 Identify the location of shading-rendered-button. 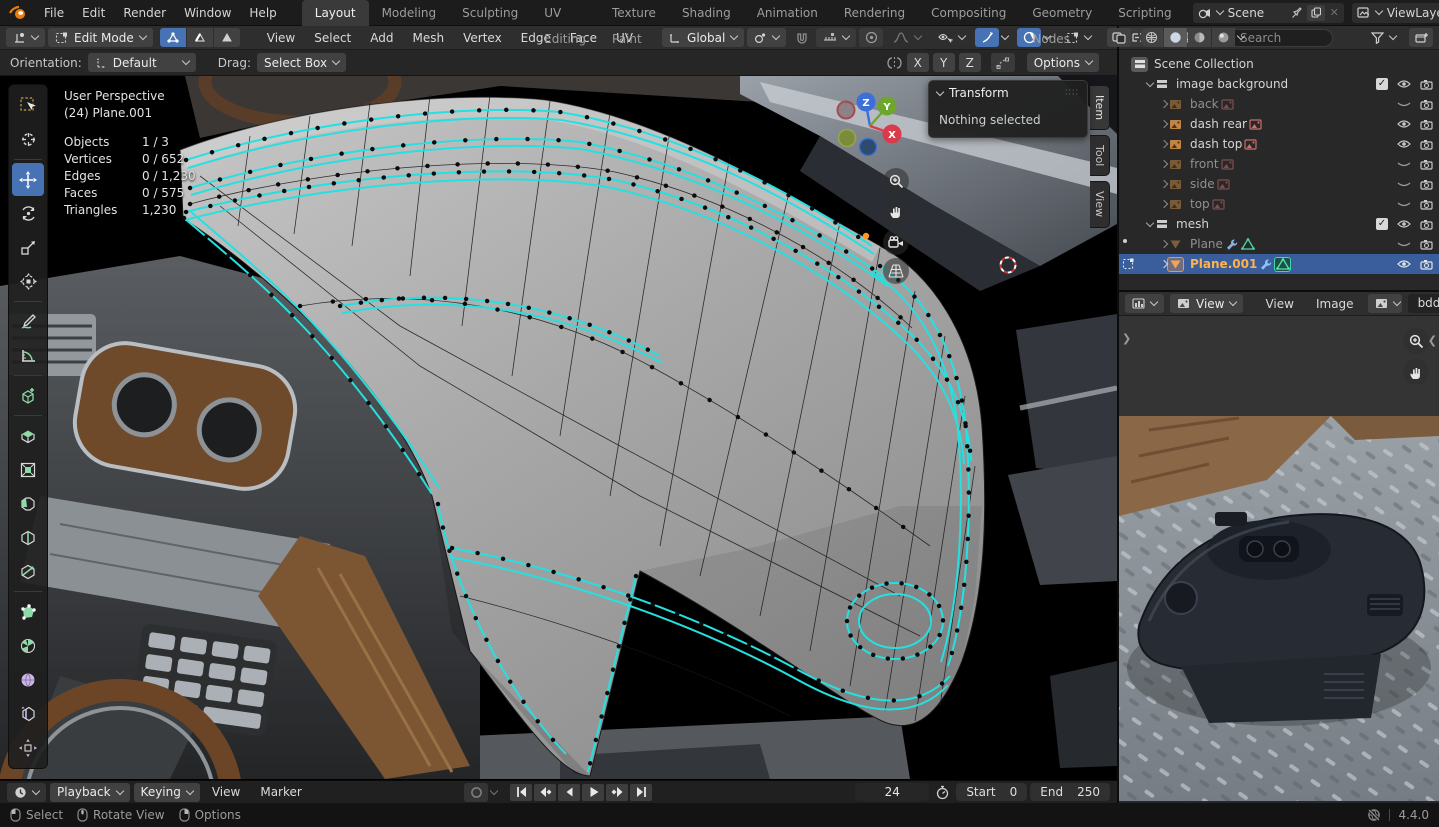
(1224, 37).